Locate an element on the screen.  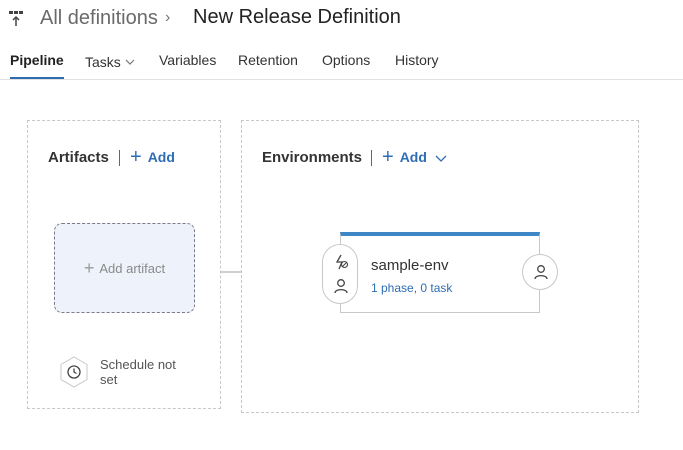
clock-icon is located at coordinates (74, 372).